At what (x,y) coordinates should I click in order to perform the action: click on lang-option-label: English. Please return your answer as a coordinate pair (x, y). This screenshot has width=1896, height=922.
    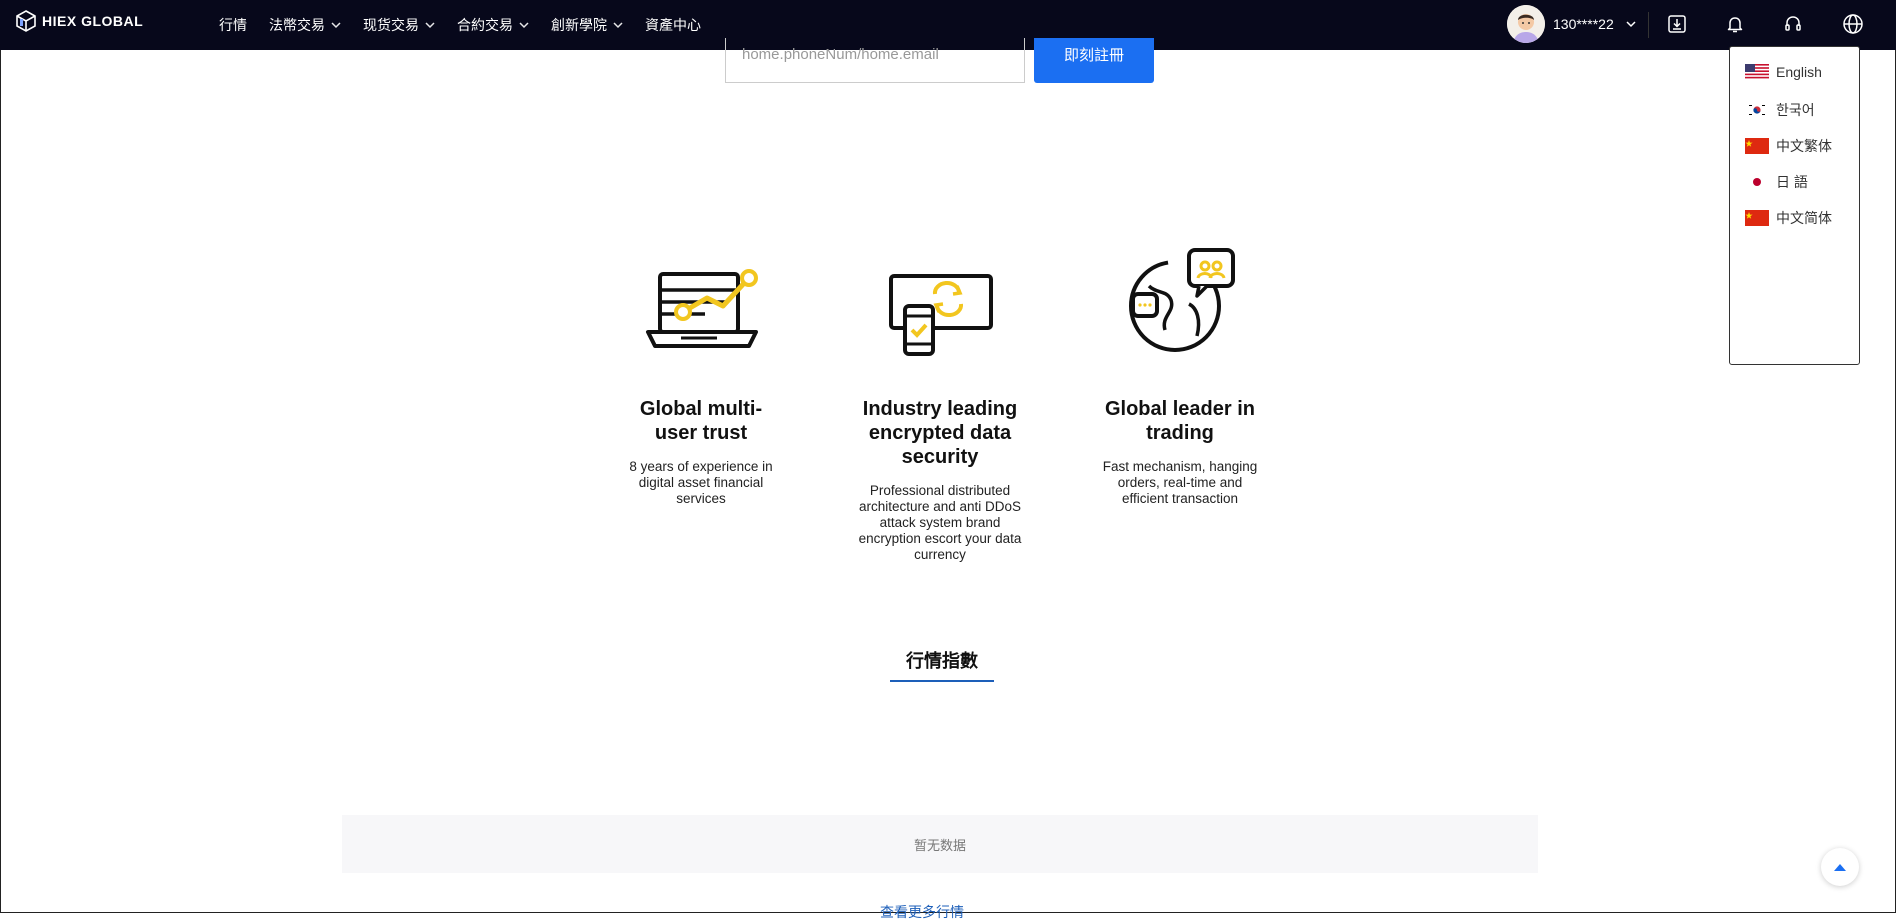
    Looking at the image, I should click on (1799, 72).